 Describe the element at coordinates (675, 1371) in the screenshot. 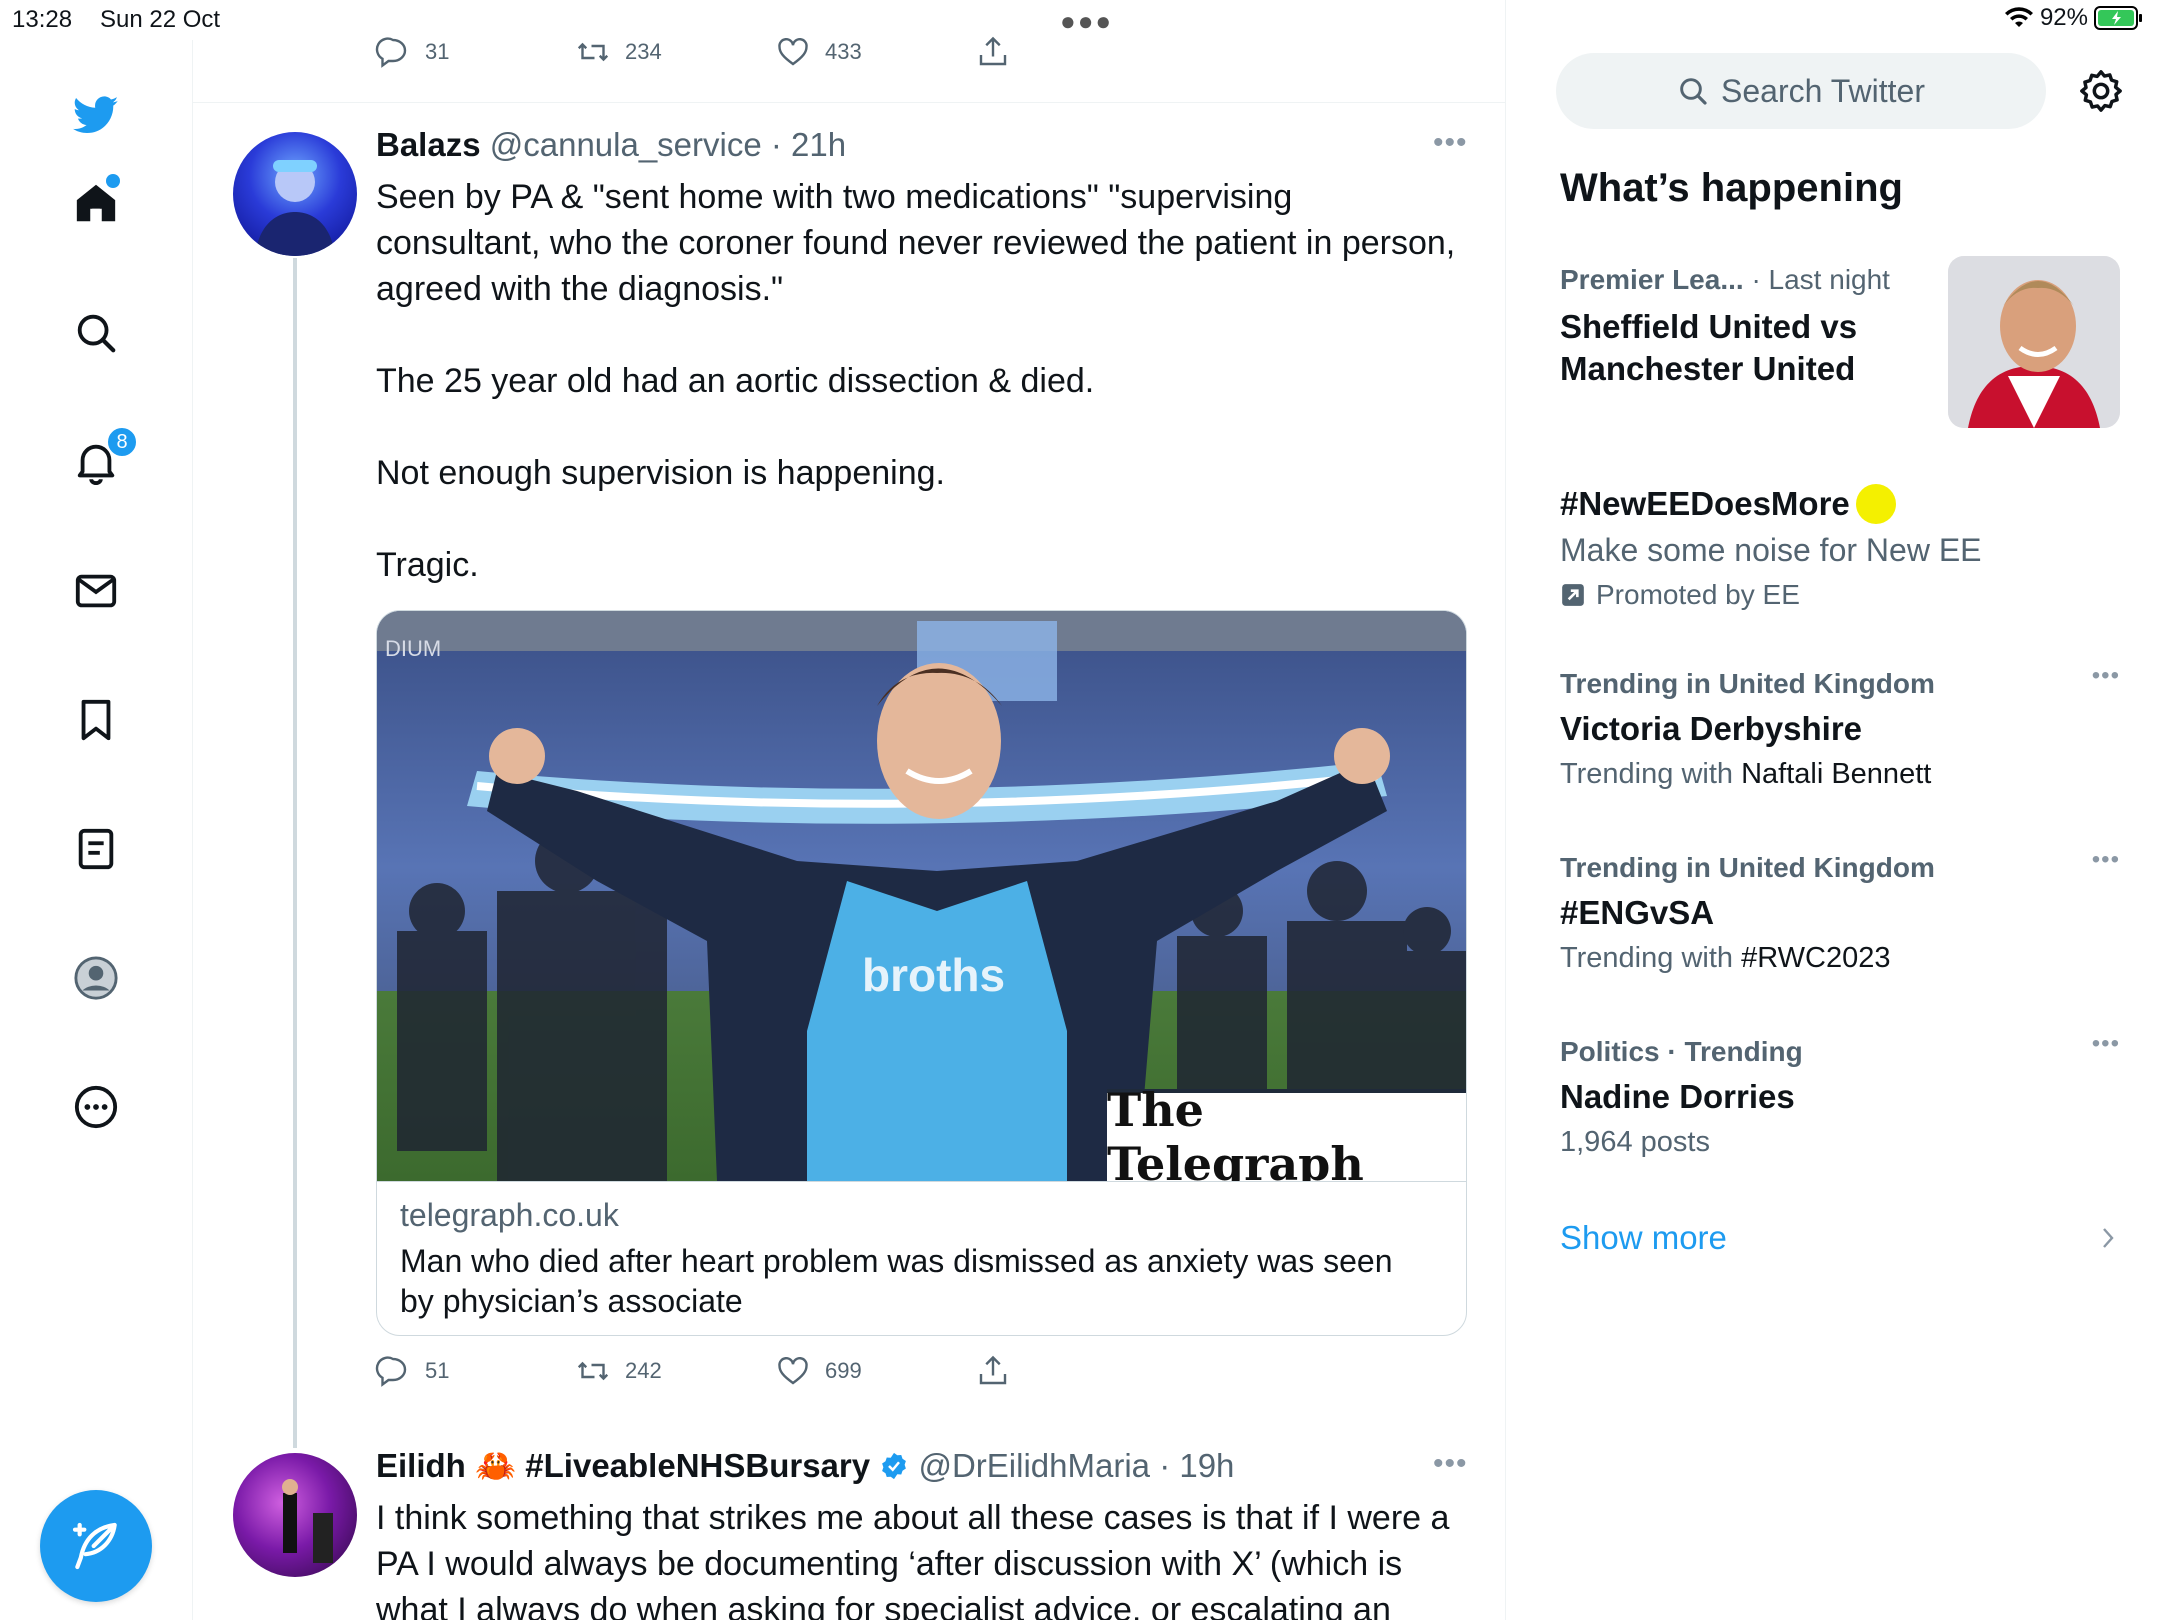

I see `retweet-action: 242` at that location.